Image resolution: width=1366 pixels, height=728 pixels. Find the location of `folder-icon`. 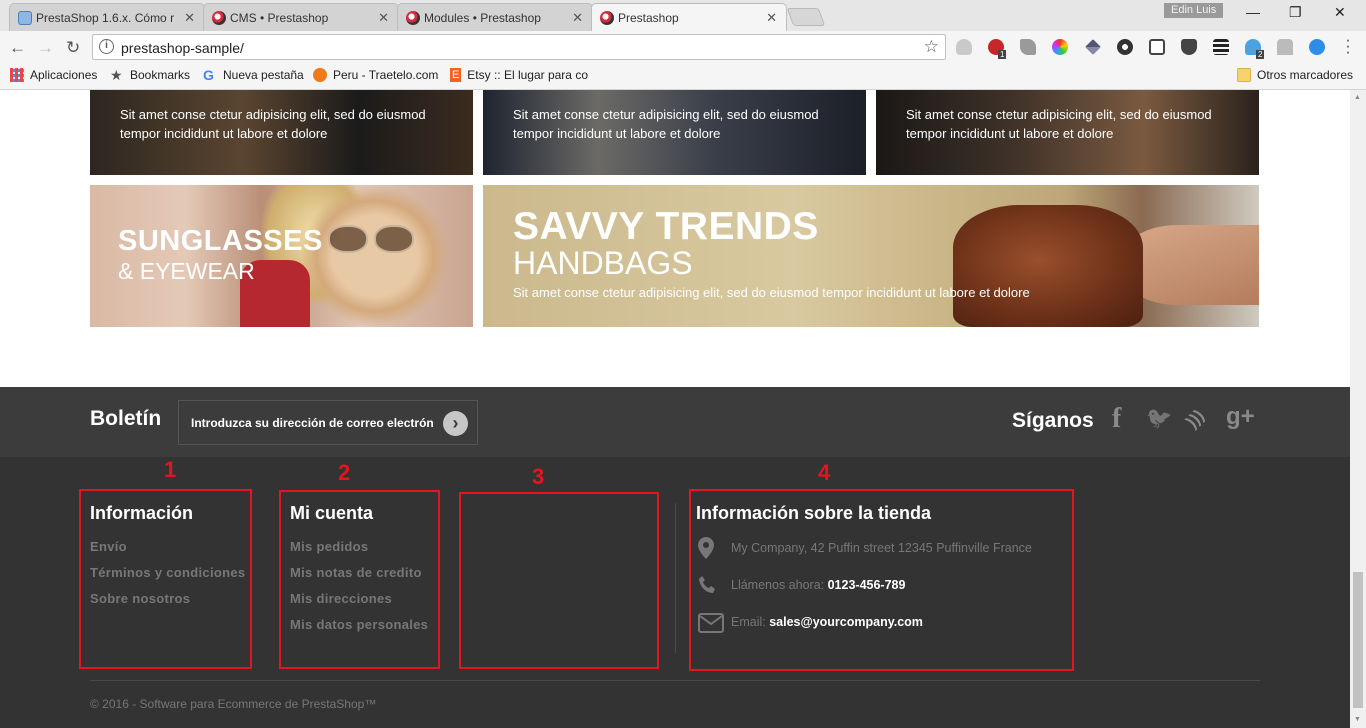

folder-icon is located at coordinates (1244, 75).